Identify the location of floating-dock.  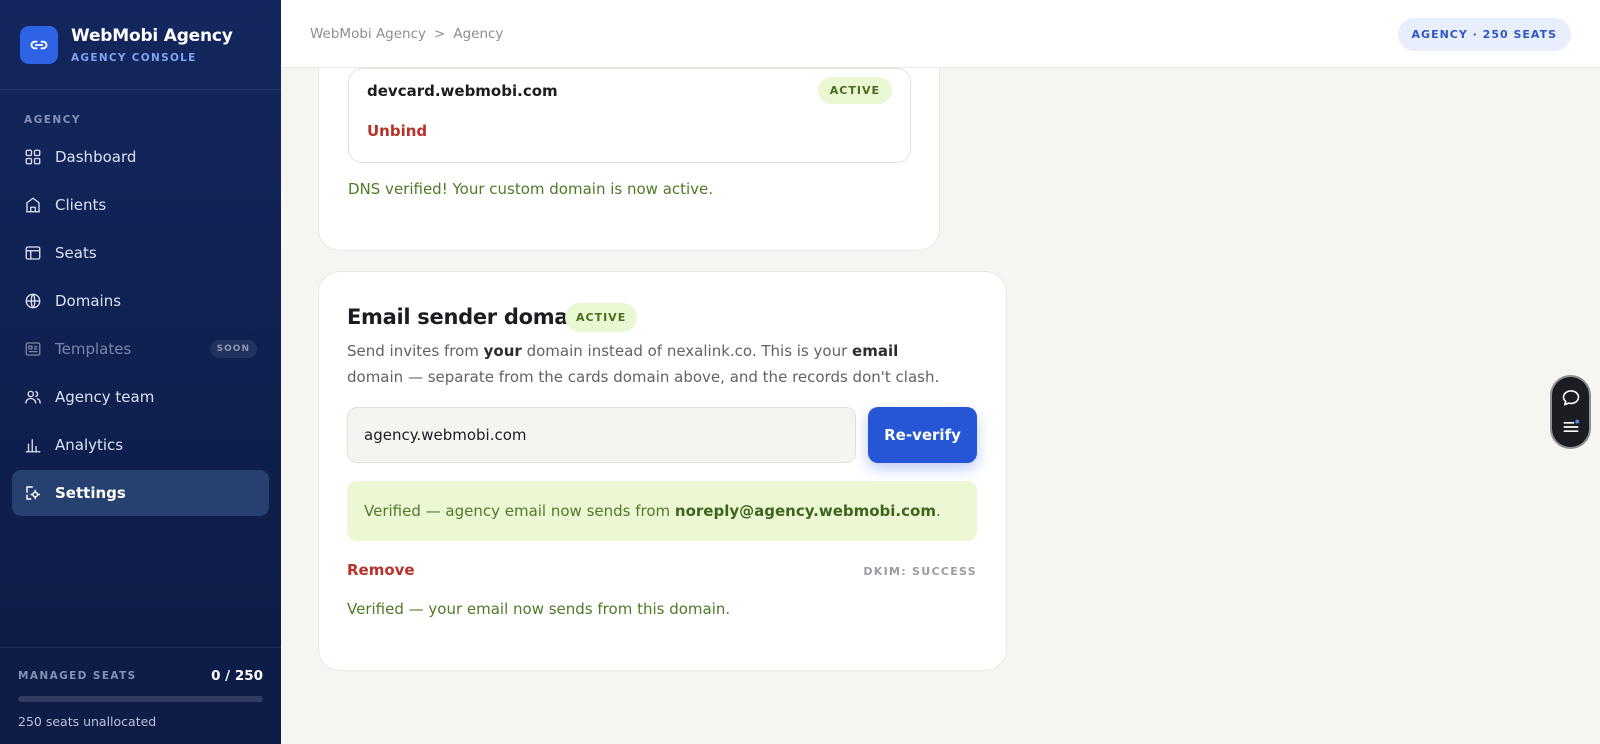
(1570, 412).